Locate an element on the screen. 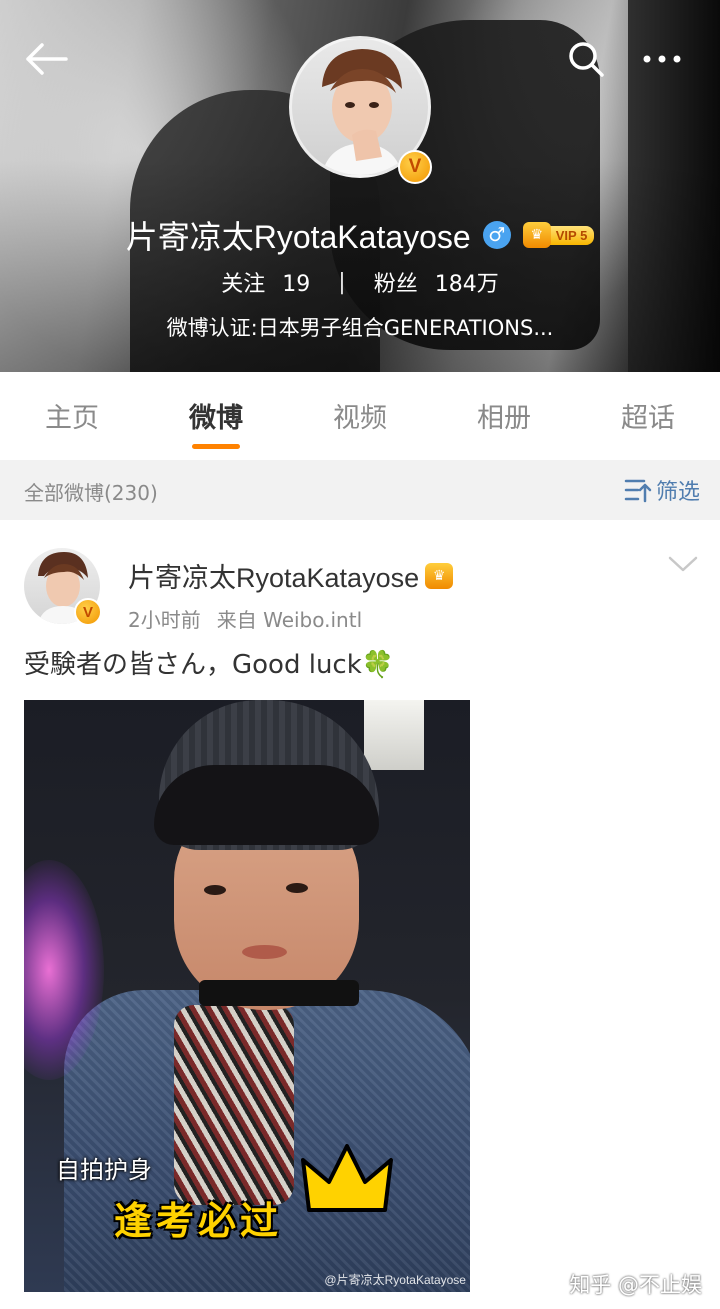 The height and width of the screenshot is (1309, 720). following-stat: 关注 19 is located at coordinates (265, 282).